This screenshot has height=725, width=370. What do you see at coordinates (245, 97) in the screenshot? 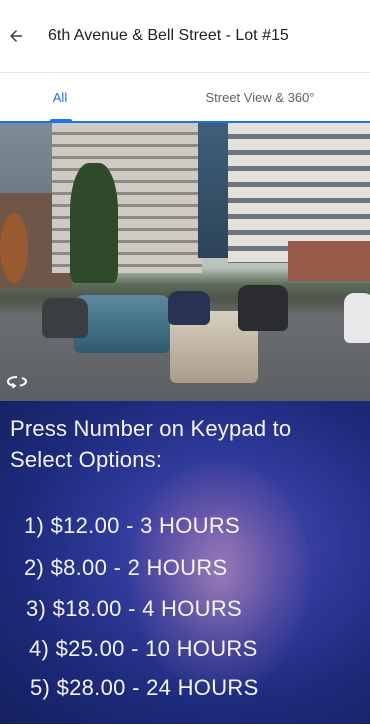
I see `tab-street-view-360: Street View & 360°` at bounding box center [245, 97].